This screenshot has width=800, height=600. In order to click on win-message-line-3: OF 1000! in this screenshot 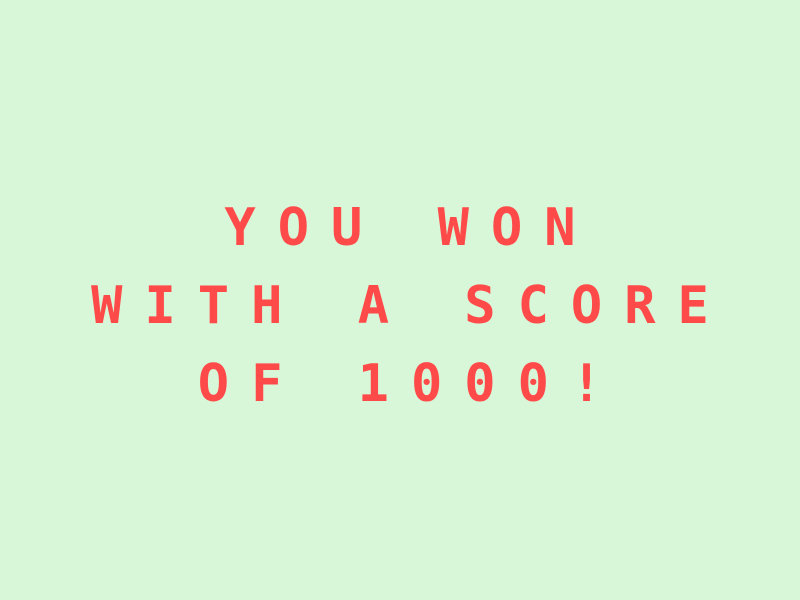, I will do `click(411, 384)`.